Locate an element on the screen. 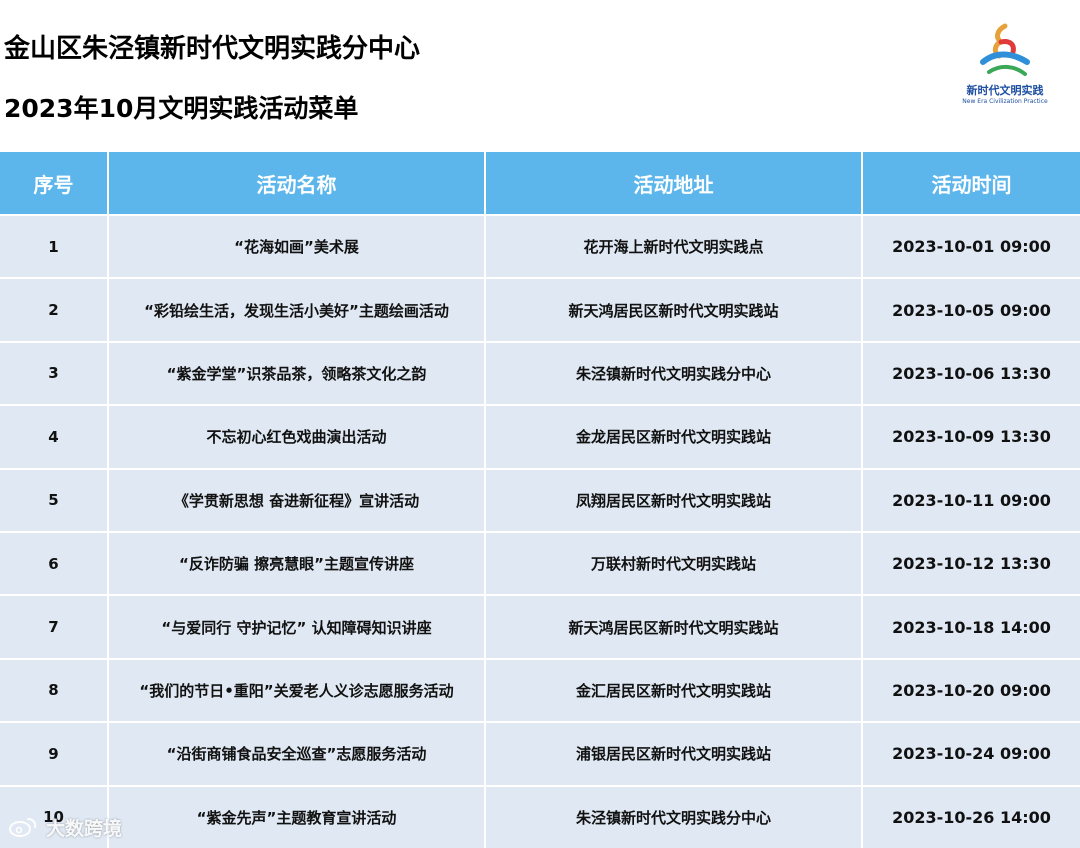  cell-name: 《学贯新思想 奋进新征程》宣讲活动 is located at coordinates (297, 500).